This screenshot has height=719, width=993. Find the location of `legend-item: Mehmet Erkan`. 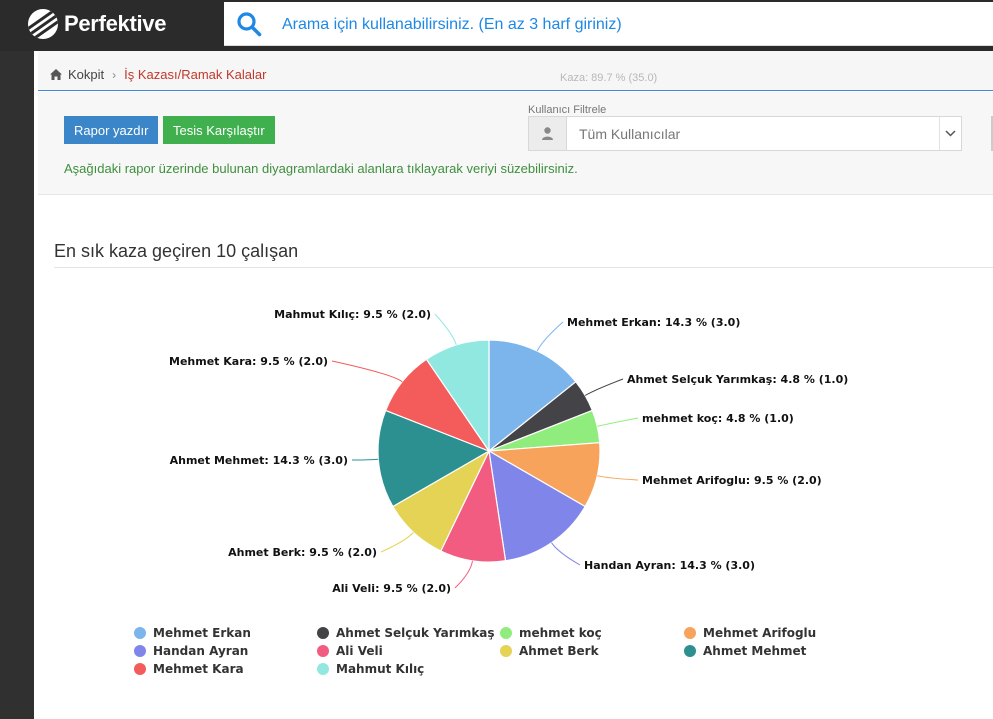

legend-item: Mehmet Erkan is located at coordinates (192, 633).